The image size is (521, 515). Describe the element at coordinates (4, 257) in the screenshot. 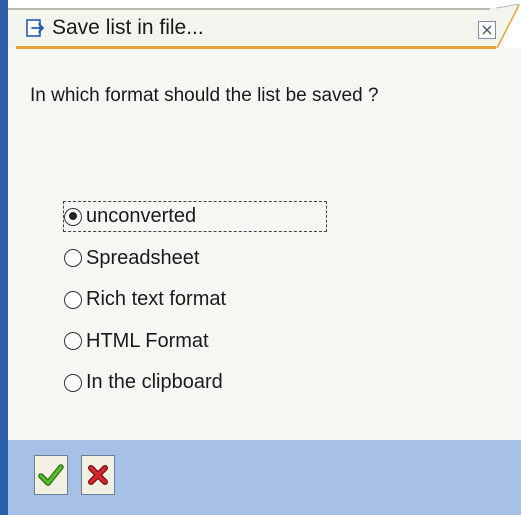

I see `left-accent-stripe` at that location.